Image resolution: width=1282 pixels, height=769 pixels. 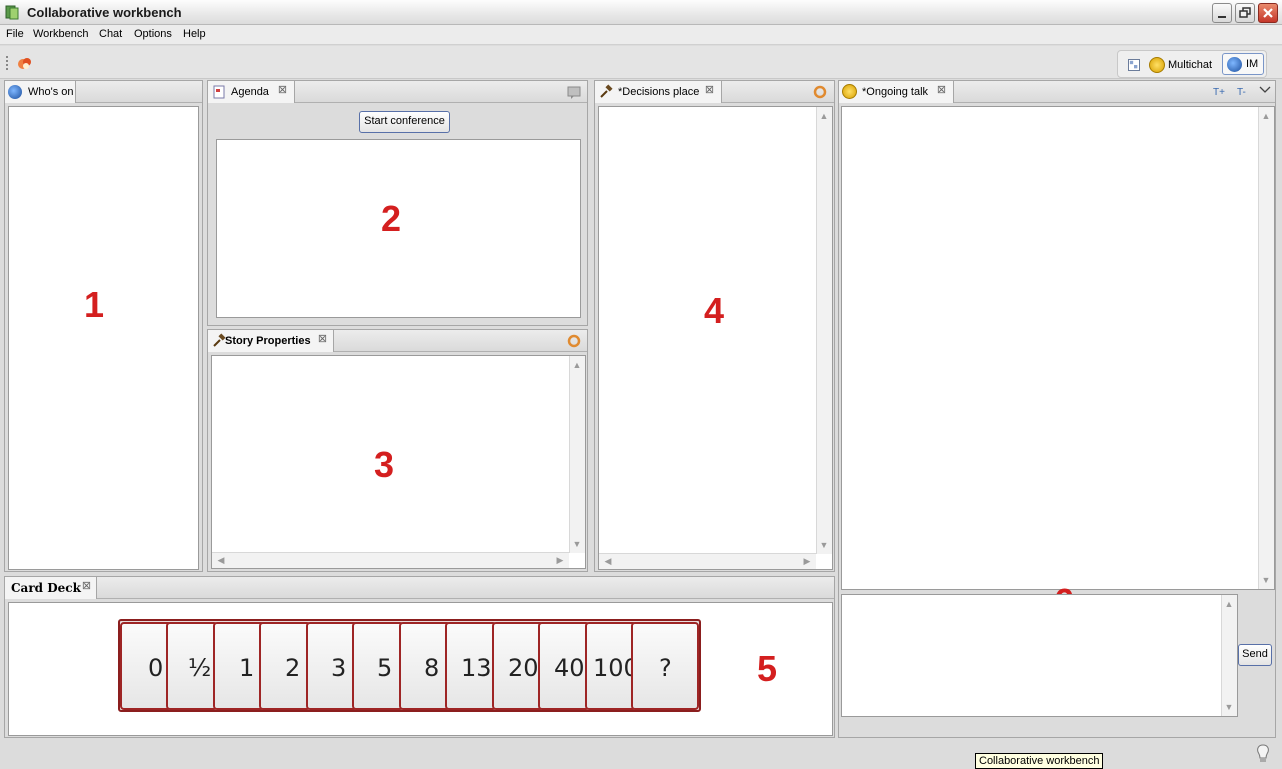 What do you see at coordinates (293, 668) in the screenshot?
I see `card-value: 2` at bounding box center [293, 668].